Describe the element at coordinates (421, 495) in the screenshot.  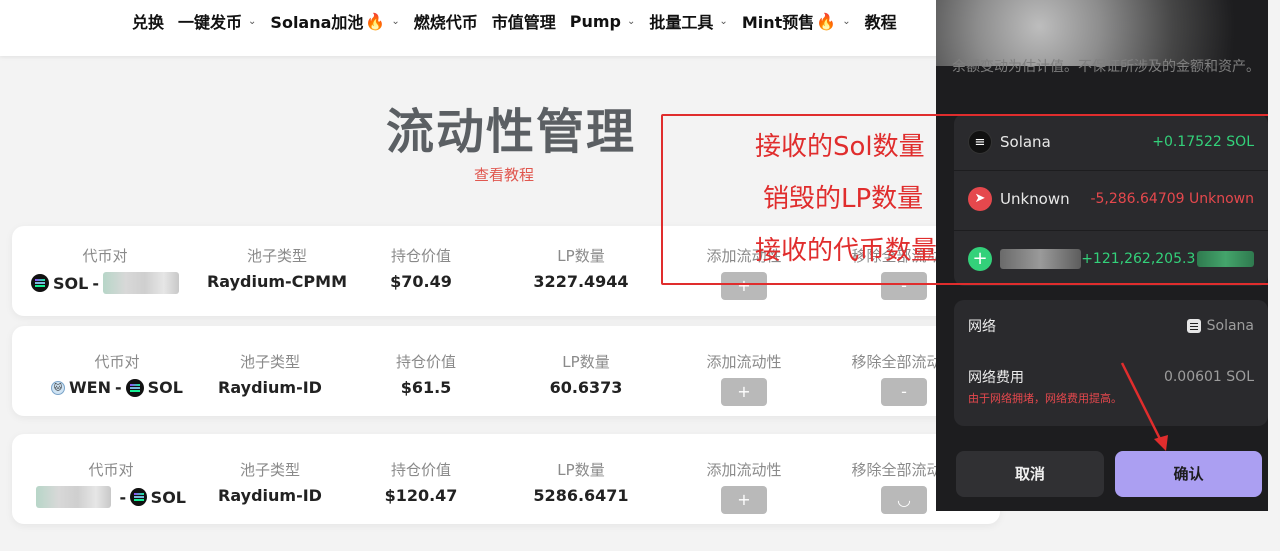
I see `position-value: $120.47` at that location.